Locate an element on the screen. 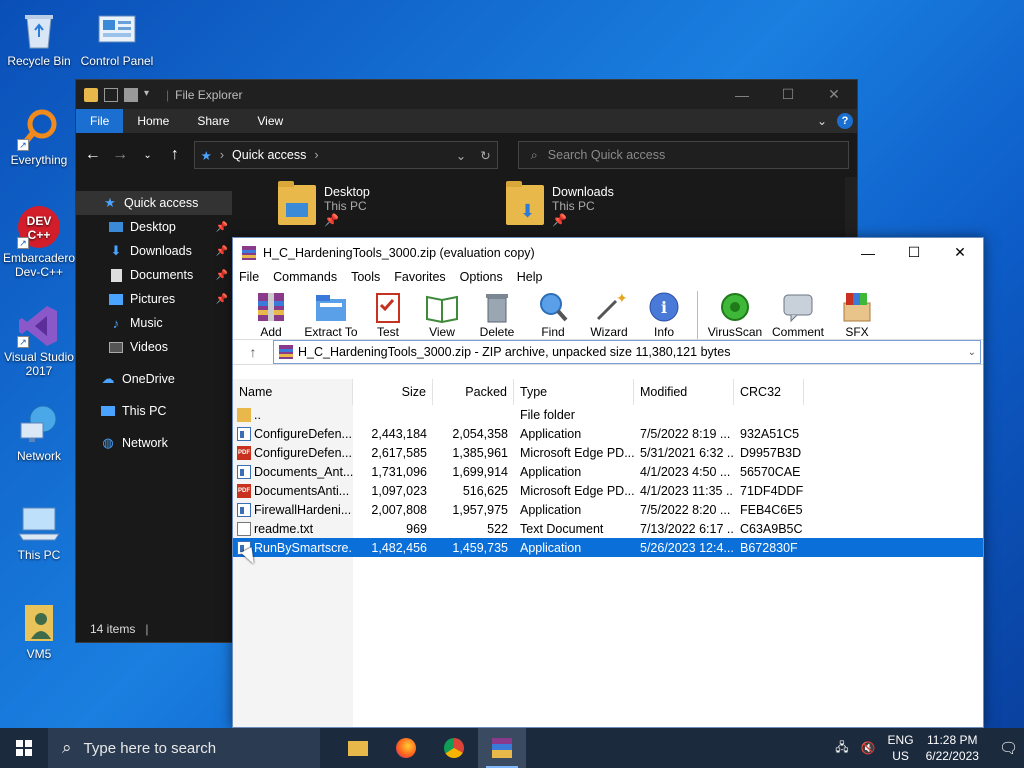 Image resolution: width=1024 pixels, height=768 pixels. sidebar-item-network: ◍ Network is located at coordinates (154, 443).